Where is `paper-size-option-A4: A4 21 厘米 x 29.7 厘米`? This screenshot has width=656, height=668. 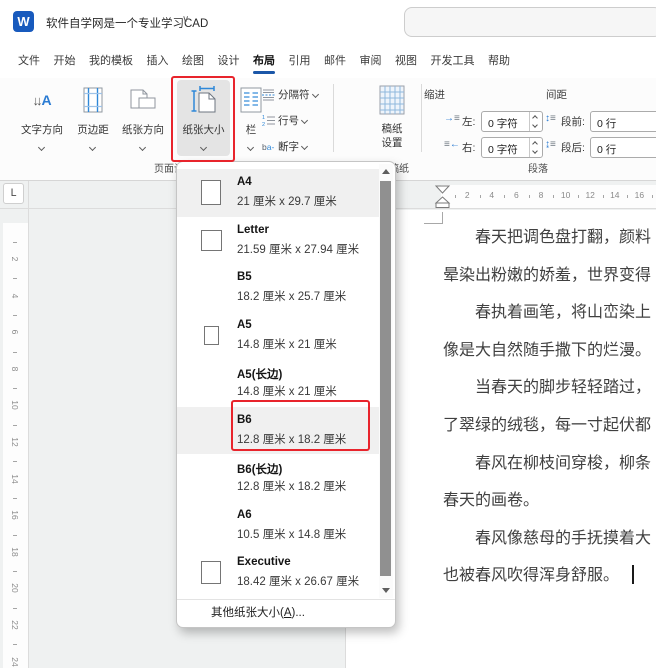 paper-size-option-A4: A4 21 厘米 x 29.7 厘米 is located at coordinates (278, 193).